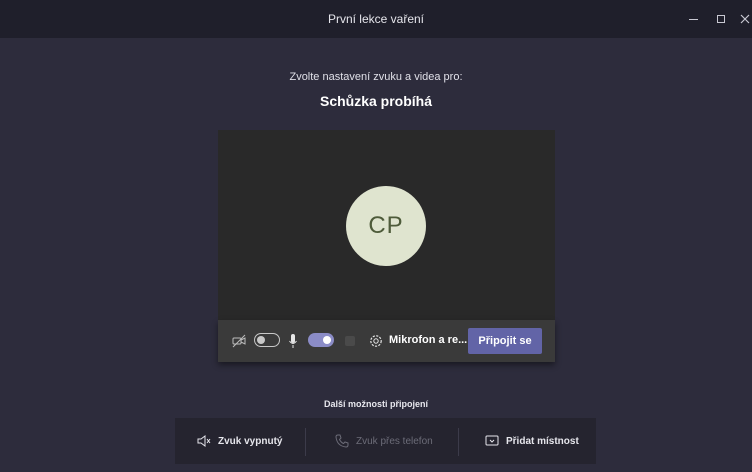 The image size is (752, 472). What do you see at coordinates (745, 19) in the screenshot?
I see `close-icon` at bounding box center [745, 19].